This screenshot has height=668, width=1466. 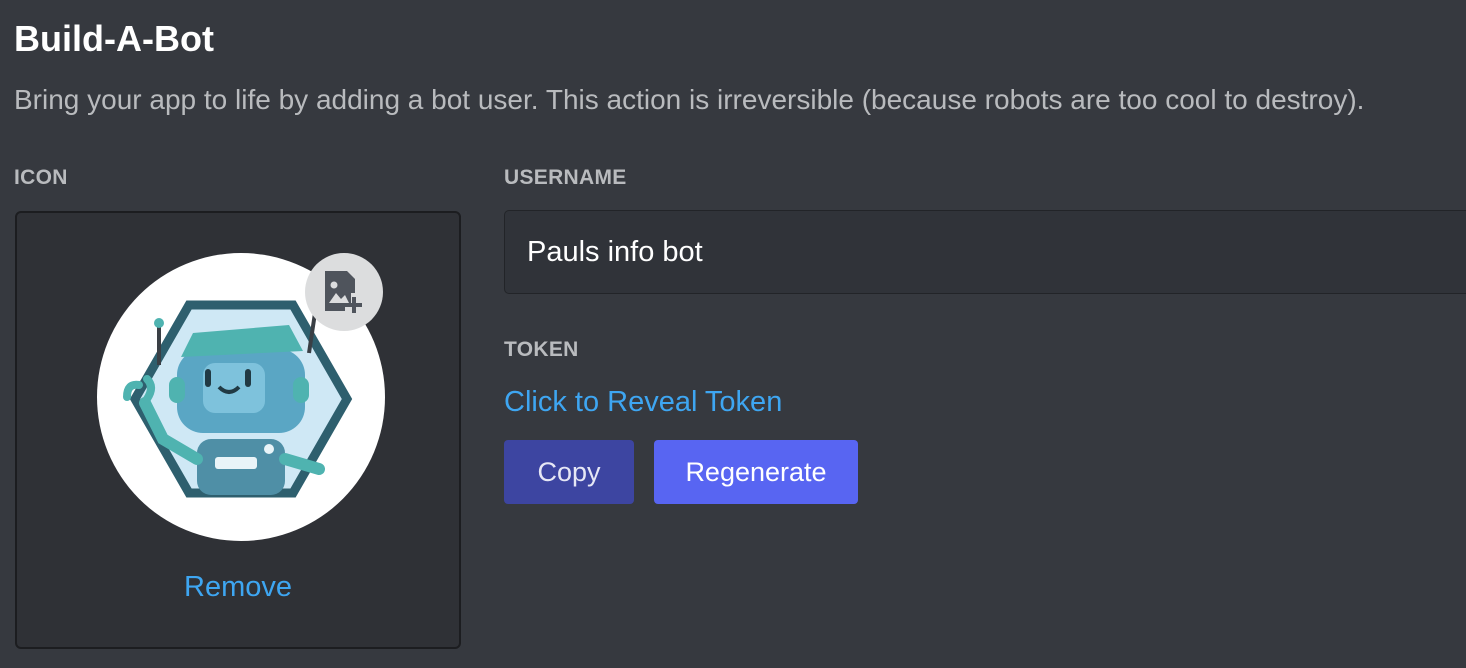 What do you see at coordinates (114, 38) in the screenshot?
I see `page-title: Build-A-Bot` at bounding box center [114, 38].